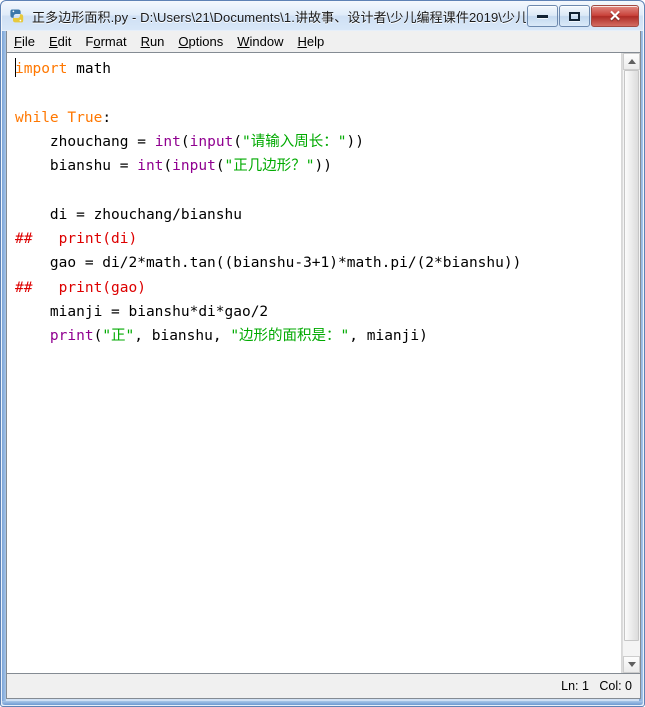  I want to click on minimize-button, so click(542, 16).